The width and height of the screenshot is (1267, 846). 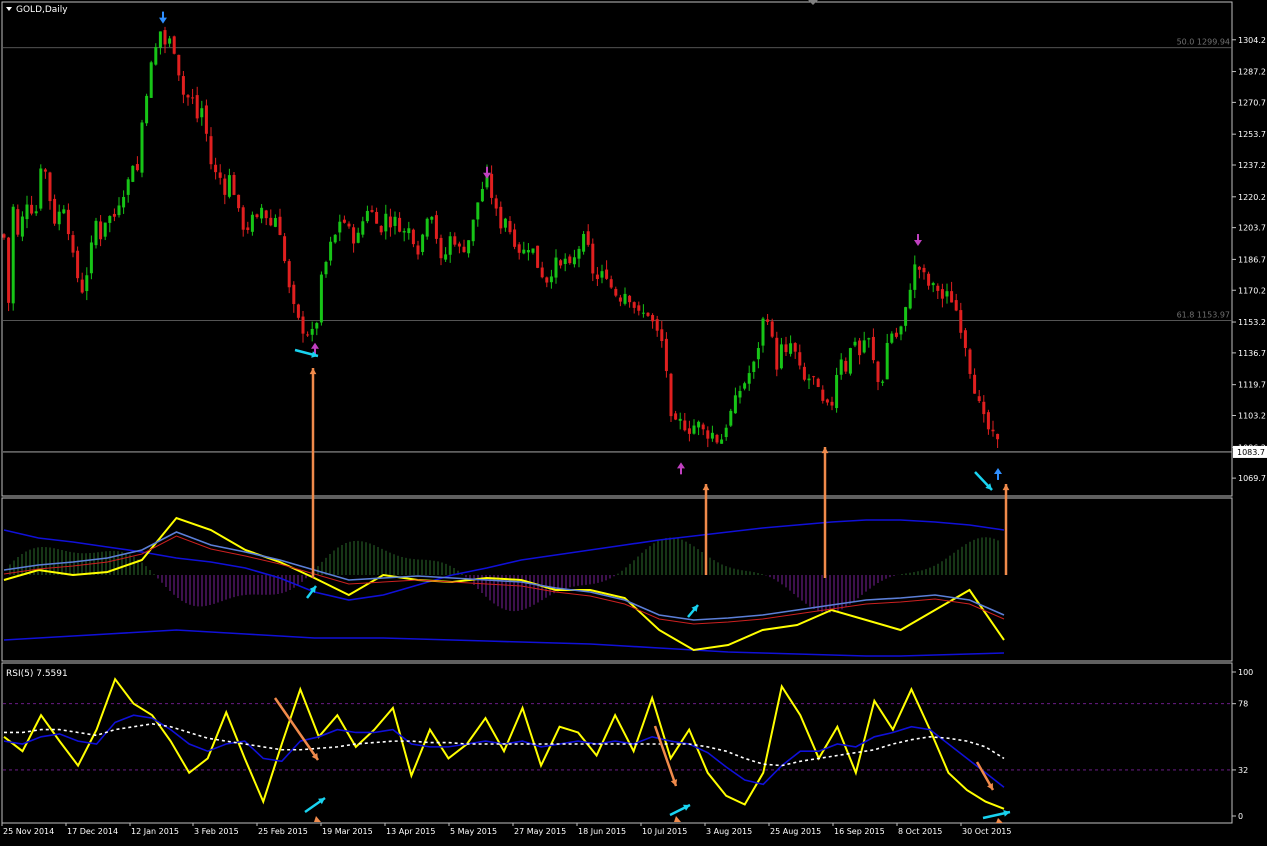 What do you see at coordinates (473, 831) in the screenshot?
I see `time-tick-label: 5 May 2015` at bounding box center [473, 831].